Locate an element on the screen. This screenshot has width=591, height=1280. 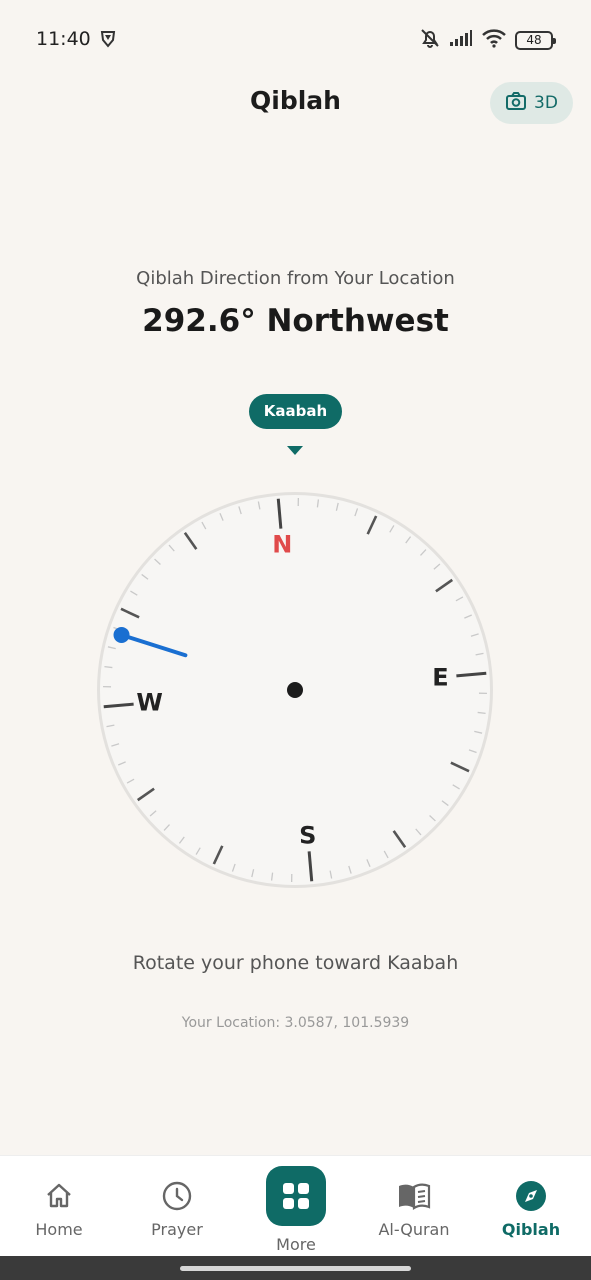
compass-north-label: N is located at coordinates (282, 545).